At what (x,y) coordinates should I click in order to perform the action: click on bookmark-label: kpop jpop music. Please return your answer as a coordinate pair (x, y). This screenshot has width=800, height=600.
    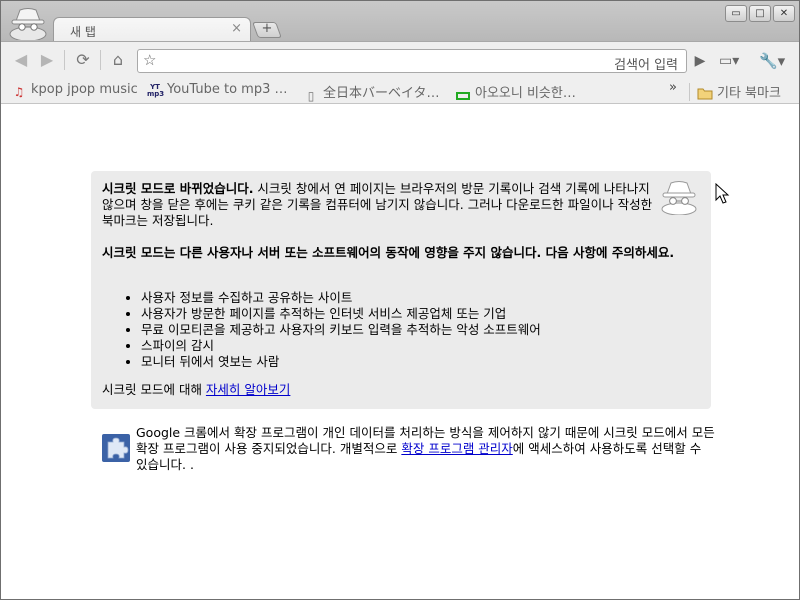
    Looking at the image, I should click on (84, 89).